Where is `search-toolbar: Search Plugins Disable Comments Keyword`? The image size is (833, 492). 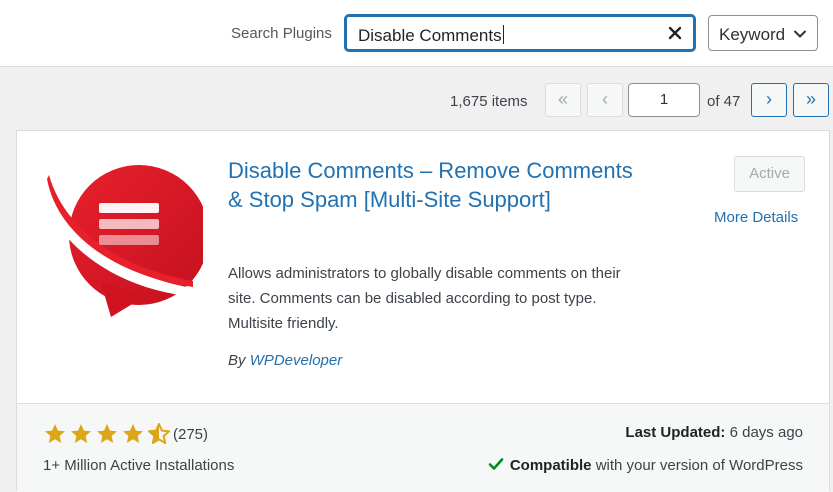 search-toolbar: Search Plugins Disable Comments Keyword is located at coordinates (416, 33).